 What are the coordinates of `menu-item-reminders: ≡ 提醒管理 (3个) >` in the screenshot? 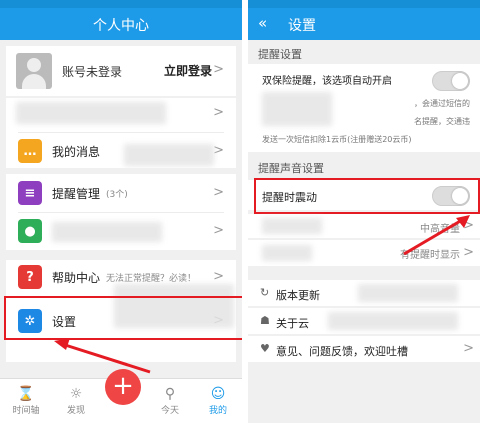 It's located at (121, 193).